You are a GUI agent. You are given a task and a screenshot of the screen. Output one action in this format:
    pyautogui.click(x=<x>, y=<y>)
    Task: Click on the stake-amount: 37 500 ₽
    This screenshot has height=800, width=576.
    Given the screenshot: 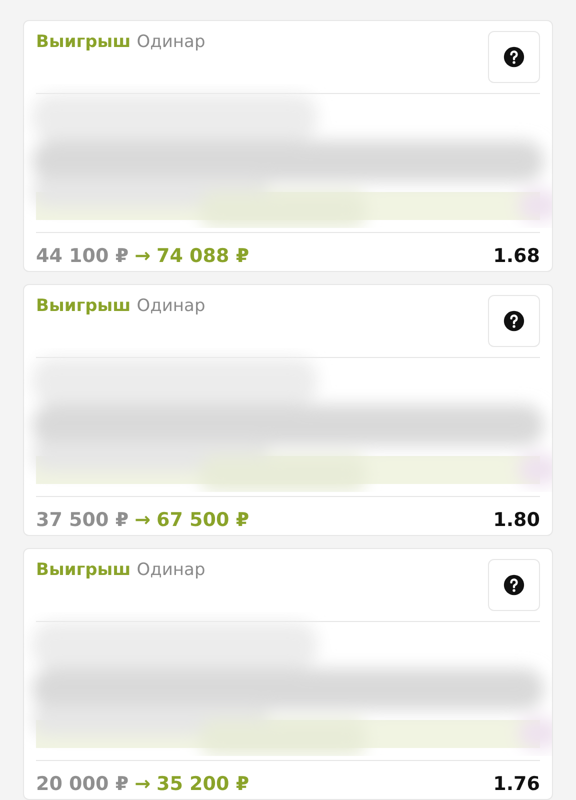 What is the action you would take?
    pyautogui.click(x=82, y=520)
    